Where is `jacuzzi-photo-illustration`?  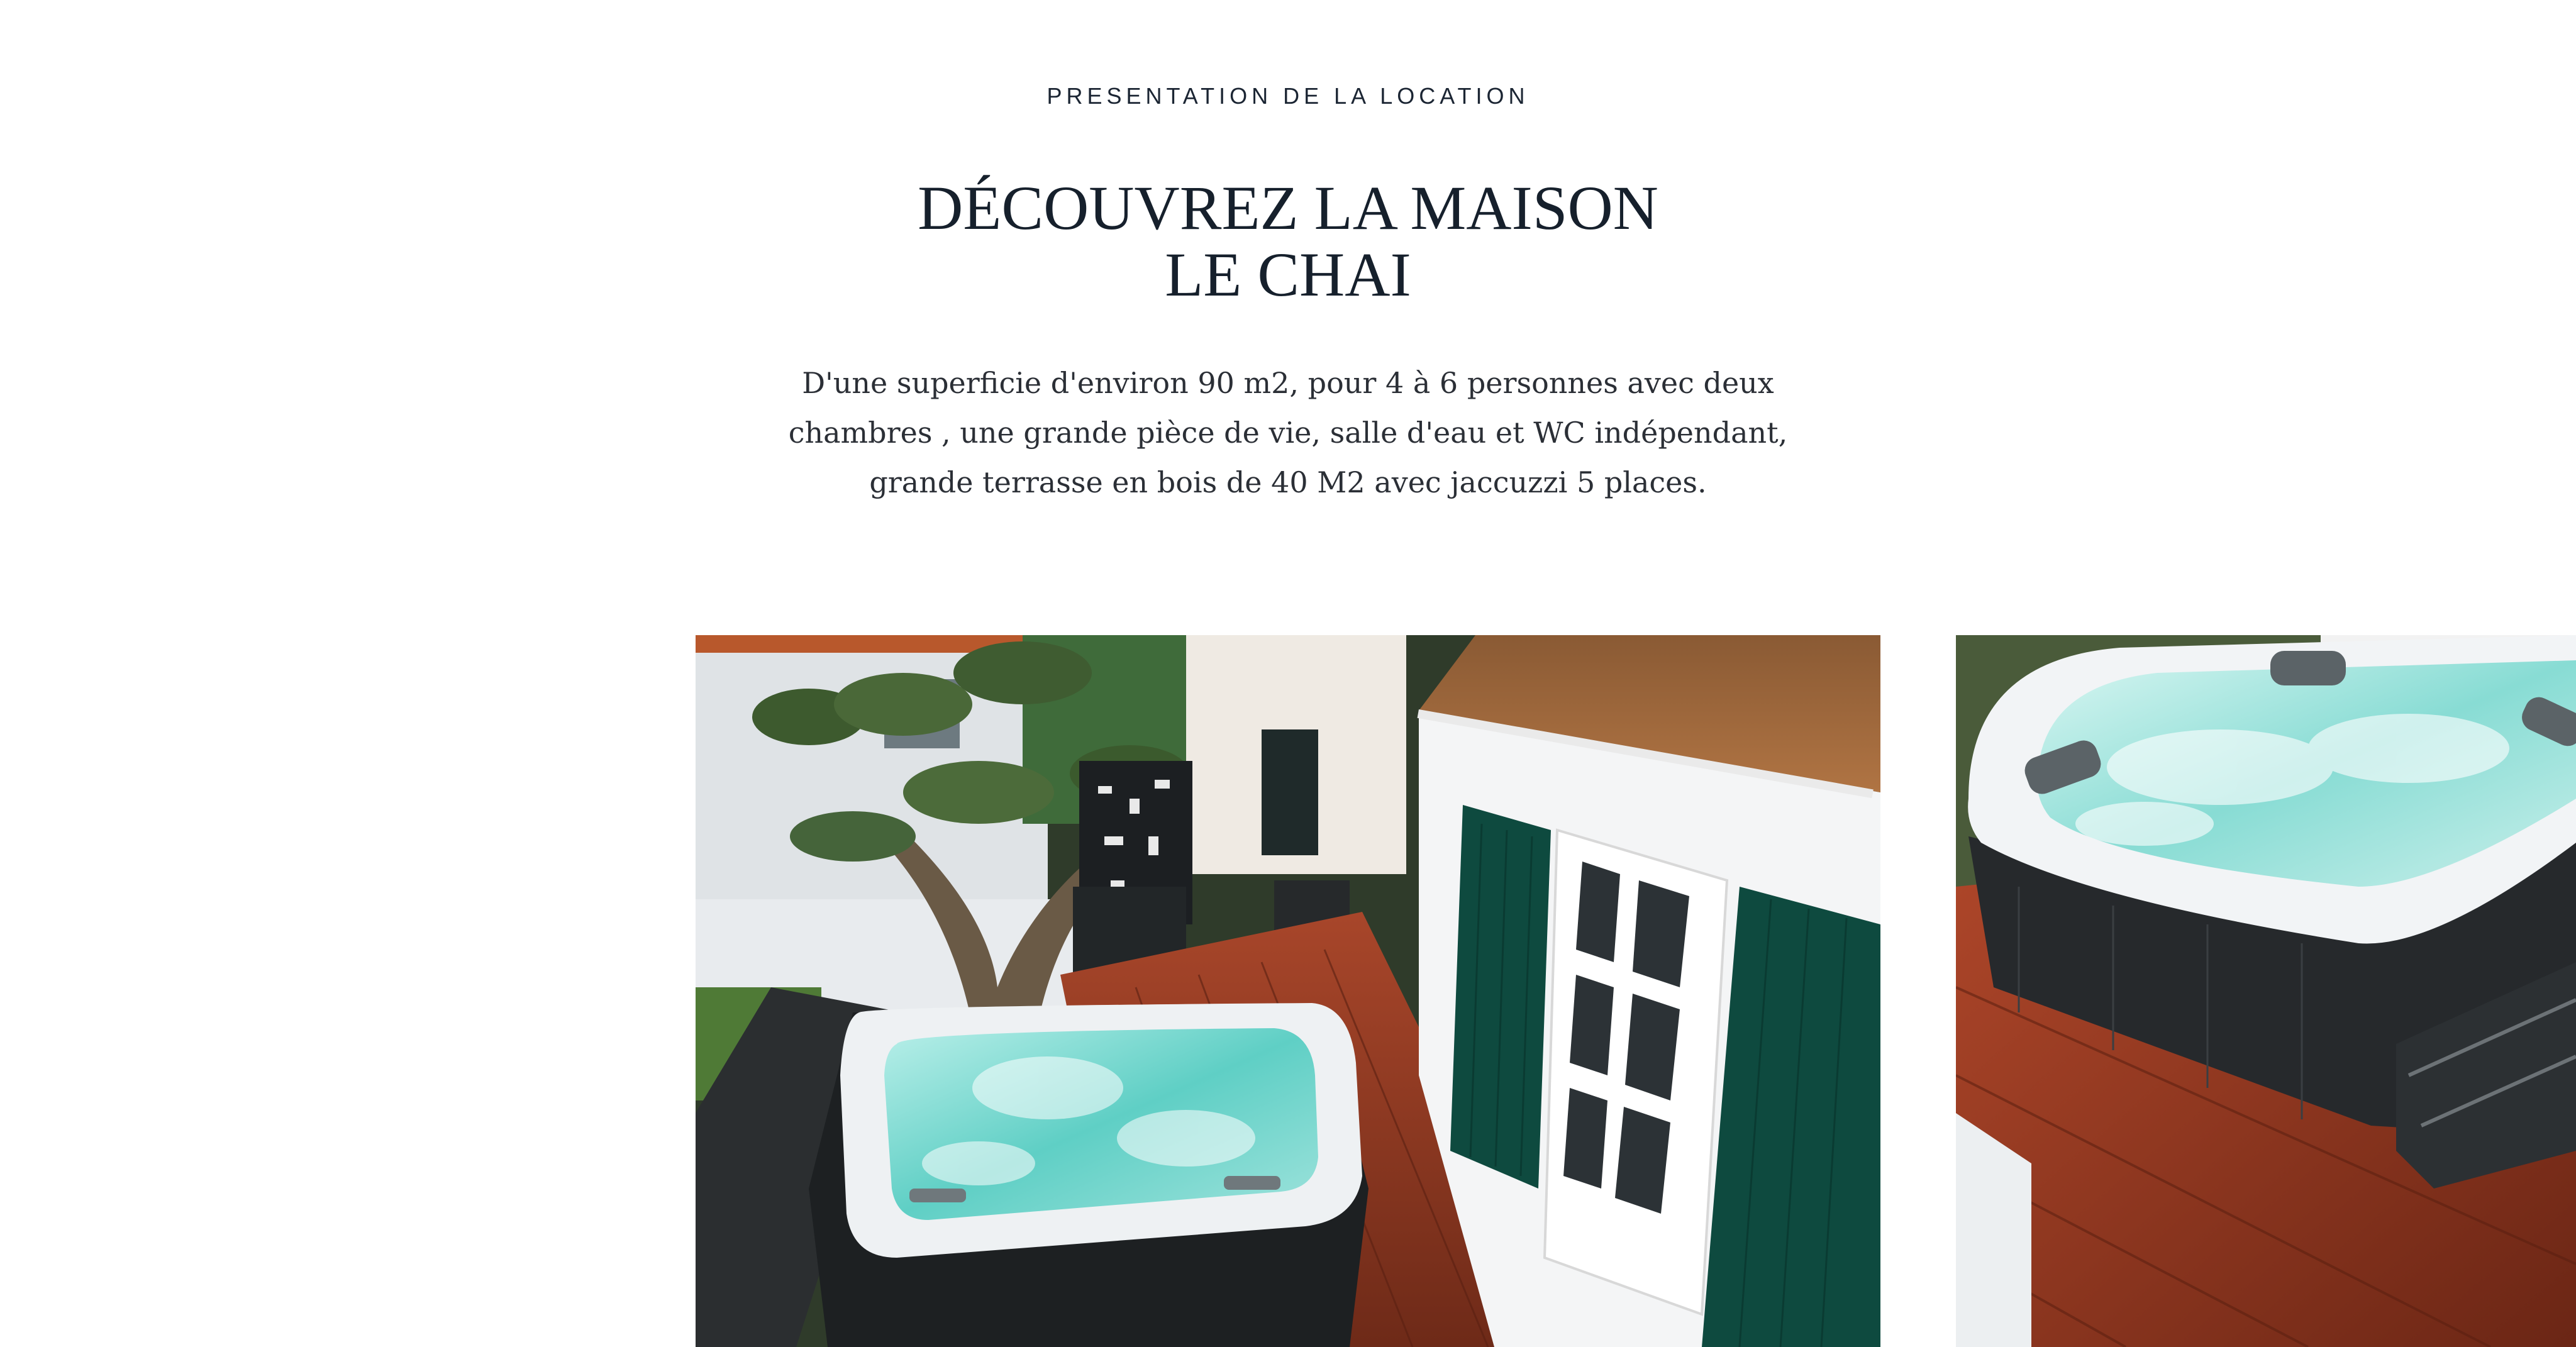
jacuzzi-photo-illustration is located at coordinates (2266, 991).